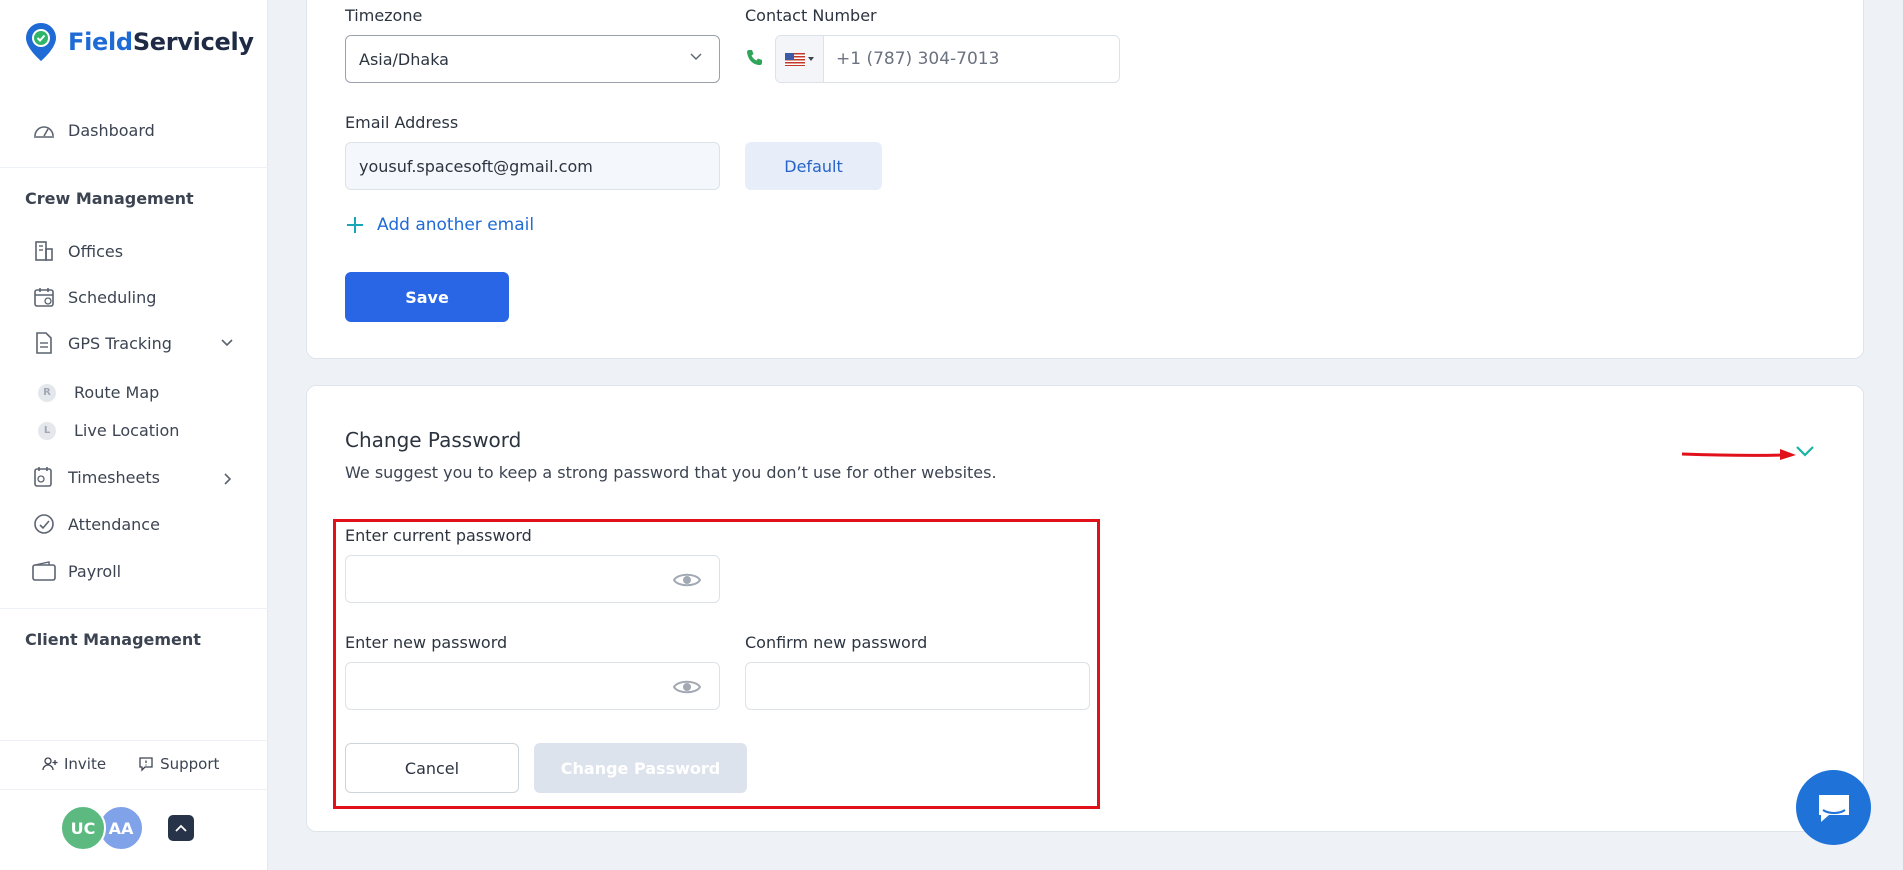  Describe the element at coordinates (813, 166) in the screenshot. I see `default-email-button: Default` at that location.